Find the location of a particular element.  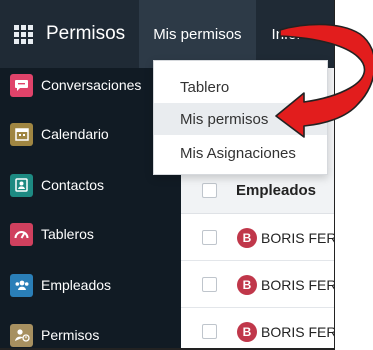

select-all-checkbox is located at coordinates (209, 190).